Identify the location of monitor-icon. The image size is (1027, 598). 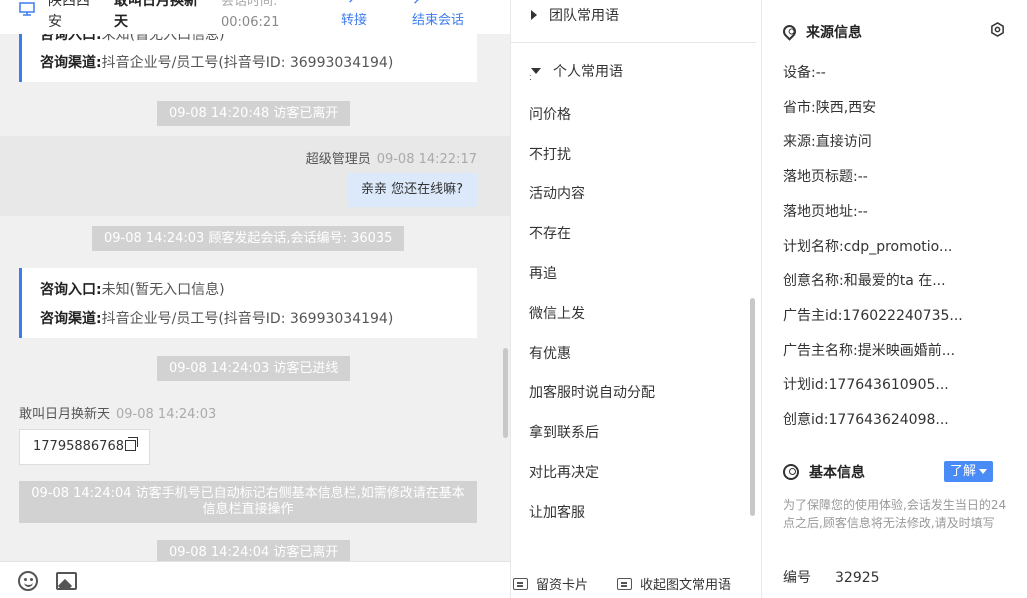
(27, 9).